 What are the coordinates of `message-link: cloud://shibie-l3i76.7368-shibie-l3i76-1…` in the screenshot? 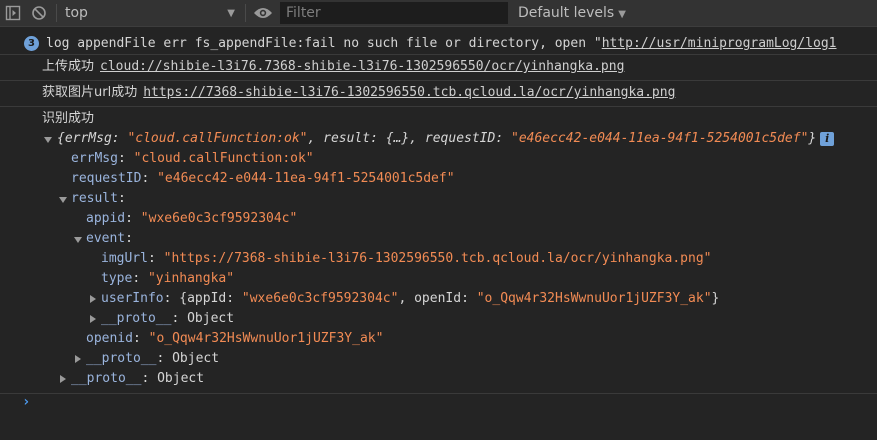 It's located at (362, 66).